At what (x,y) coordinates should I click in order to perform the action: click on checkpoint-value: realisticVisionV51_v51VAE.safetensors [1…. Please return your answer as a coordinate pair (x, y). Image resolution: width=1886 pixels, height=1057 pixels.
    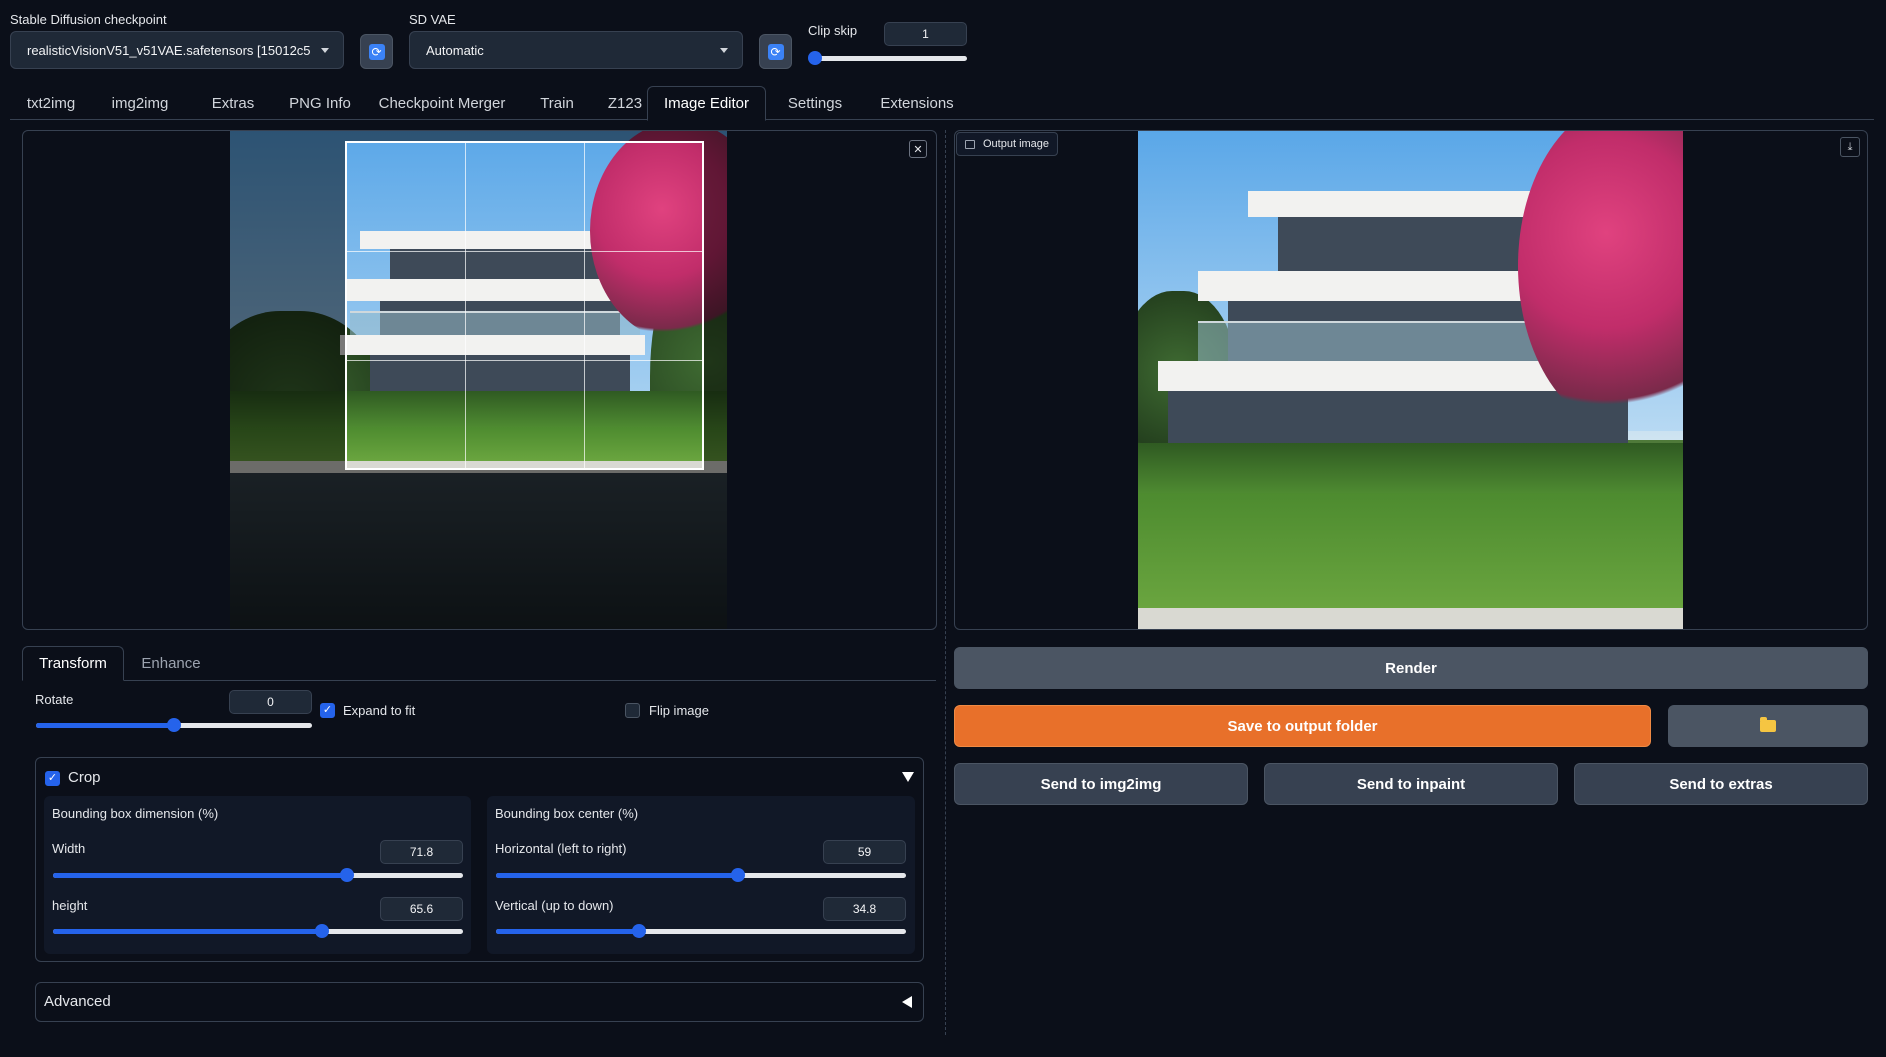
    Looking at the image, I should click on (169, 50).